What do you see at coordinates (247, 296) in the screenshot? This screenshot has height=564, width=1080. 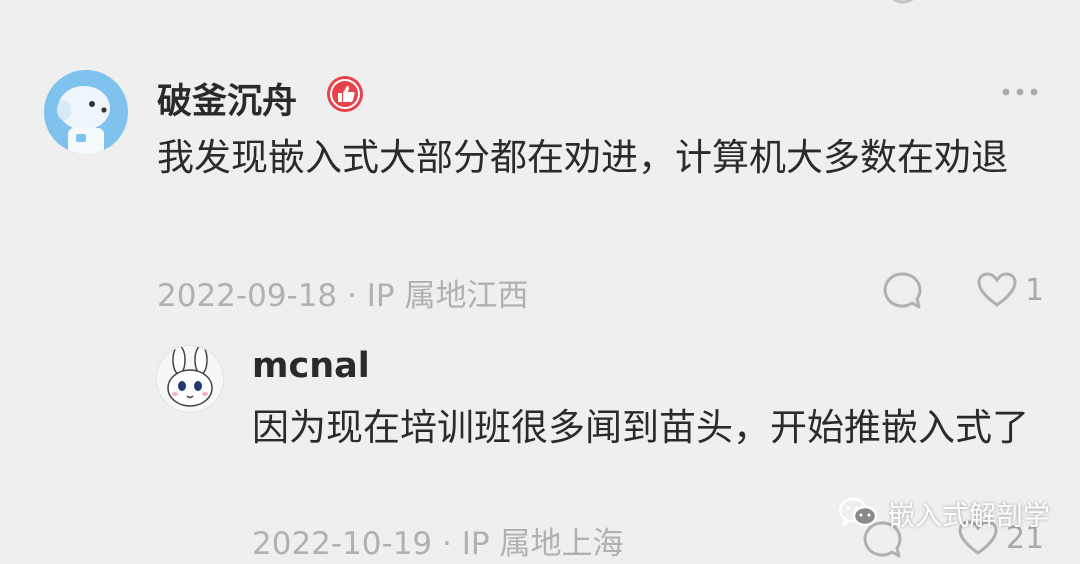 I see `comment-date: 2022-09-18` at bounding box center [247, 296].